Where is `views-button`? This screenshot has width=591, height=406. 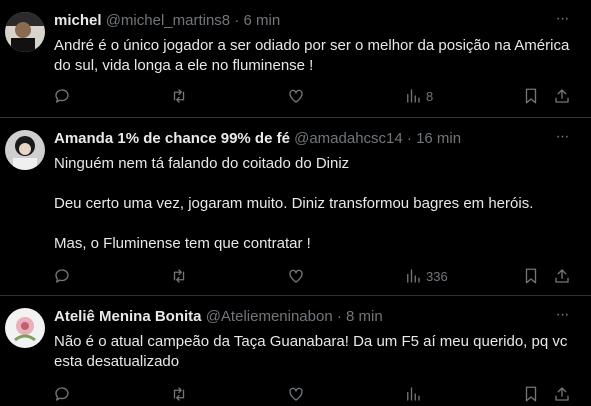 views-button is located at coordinates (415, 394).